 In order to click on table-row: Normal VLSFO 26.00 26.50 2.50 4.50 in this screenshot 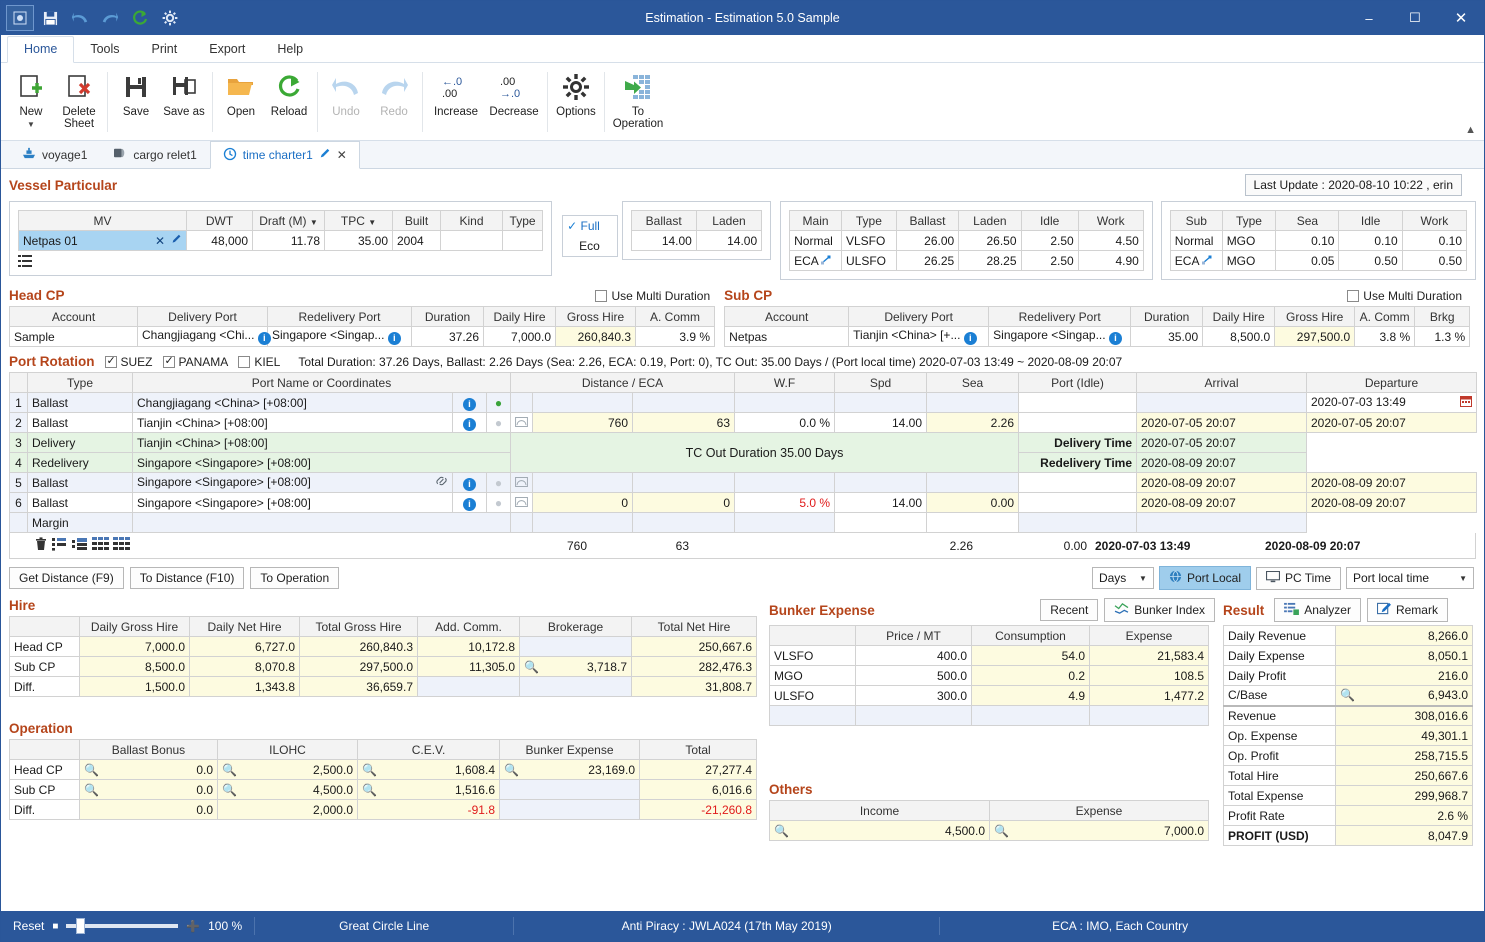, I will do `click(966, 240)`.